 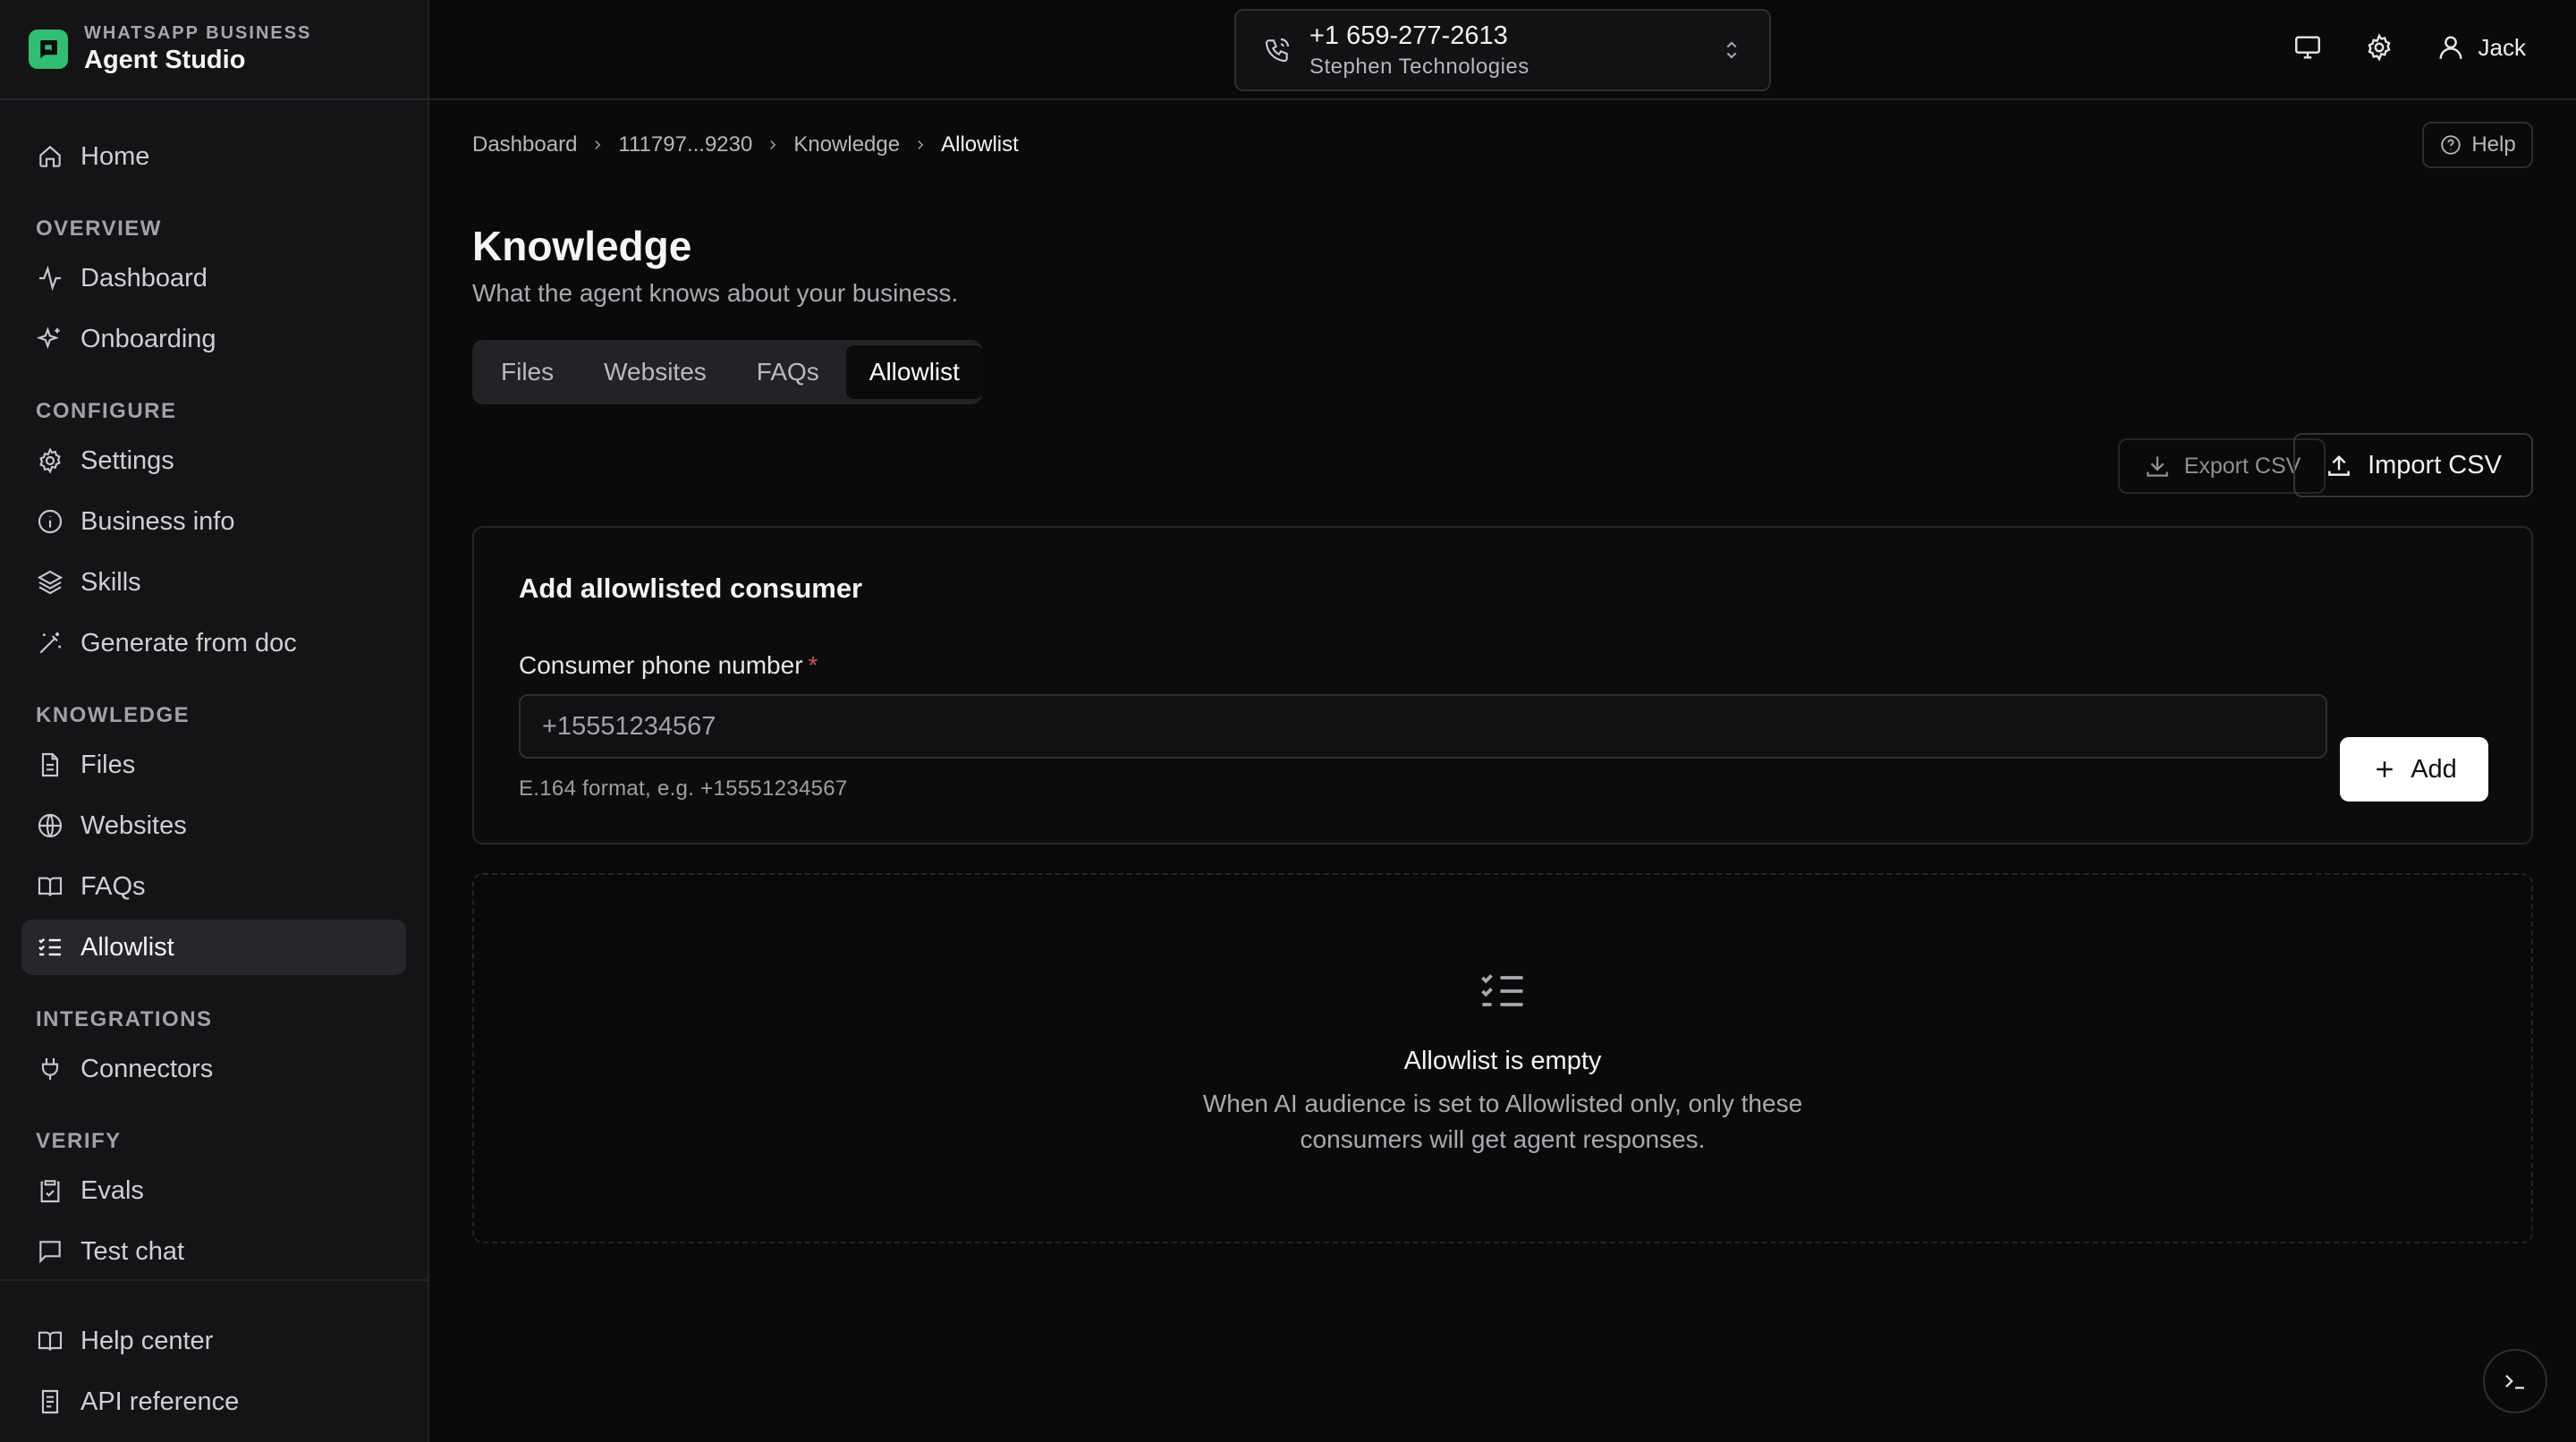 I want to click on knowledge-tabs: Files Websites FAQs Allowlist, so click(x=727, y=372).